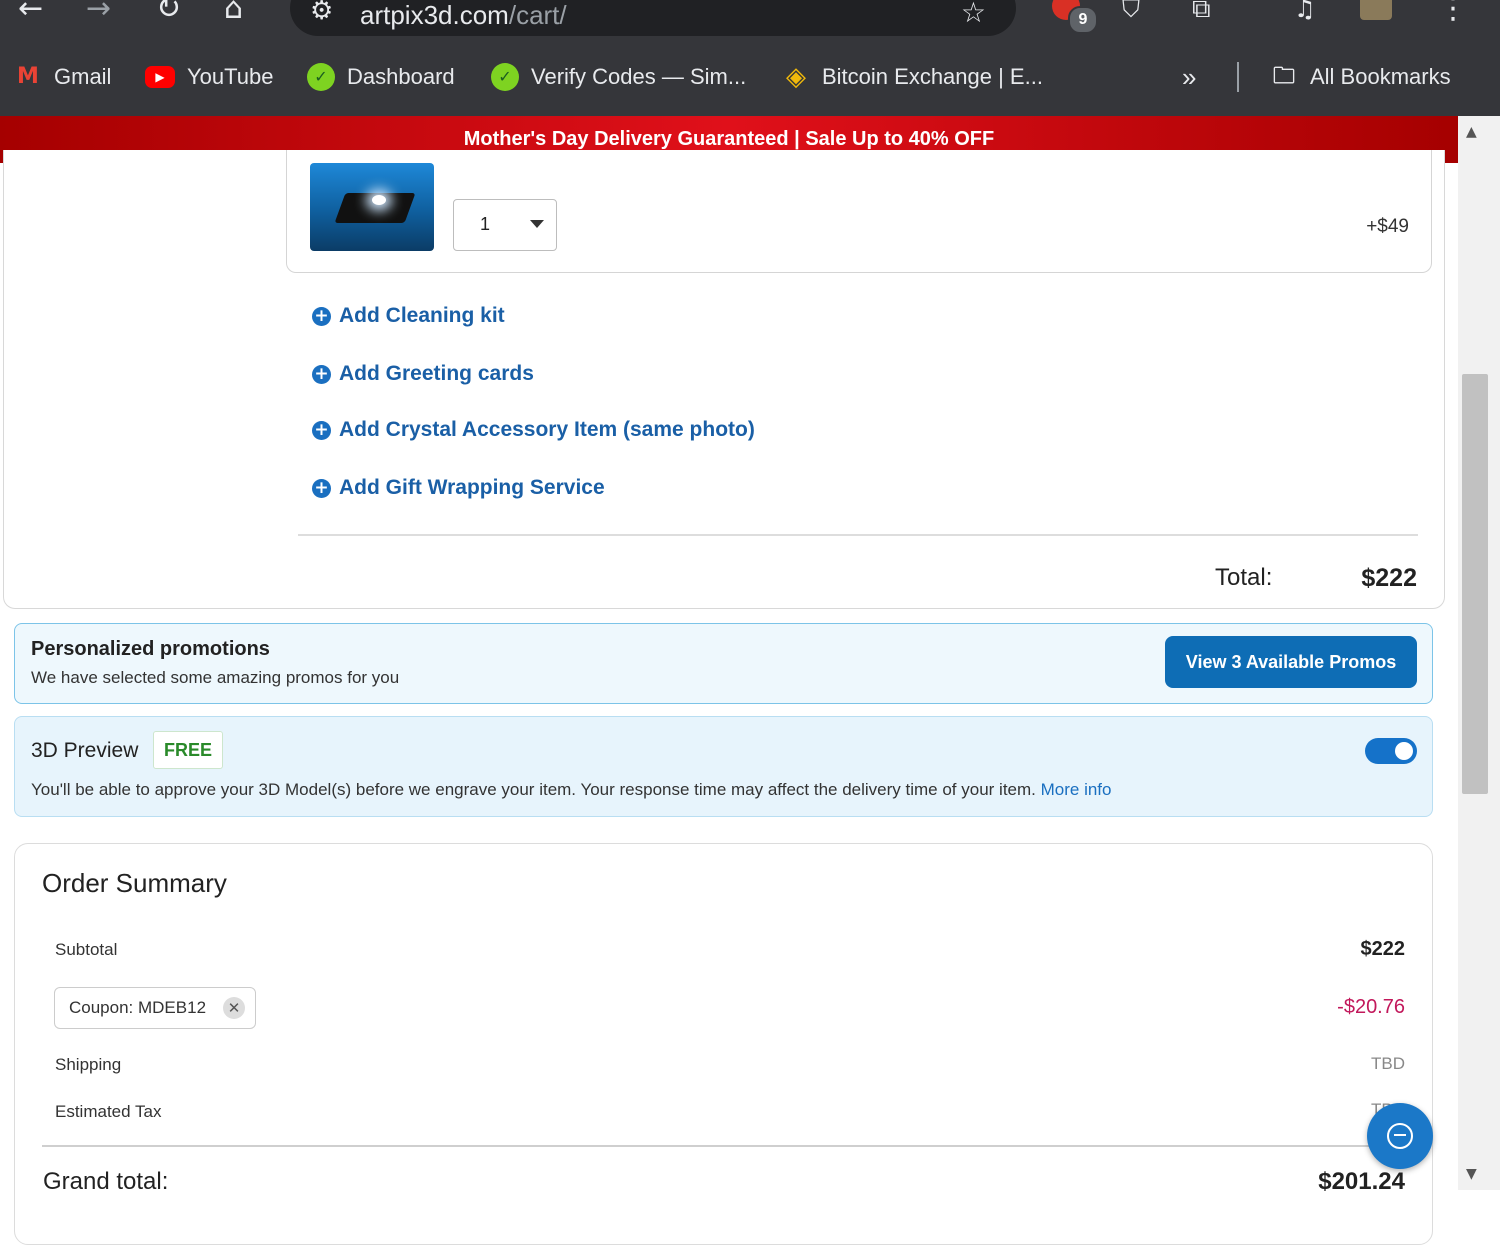  Describe the element at coordinates (1361, 1181) in the screenshot. I see `grand-total-value: $201.24` at that location.